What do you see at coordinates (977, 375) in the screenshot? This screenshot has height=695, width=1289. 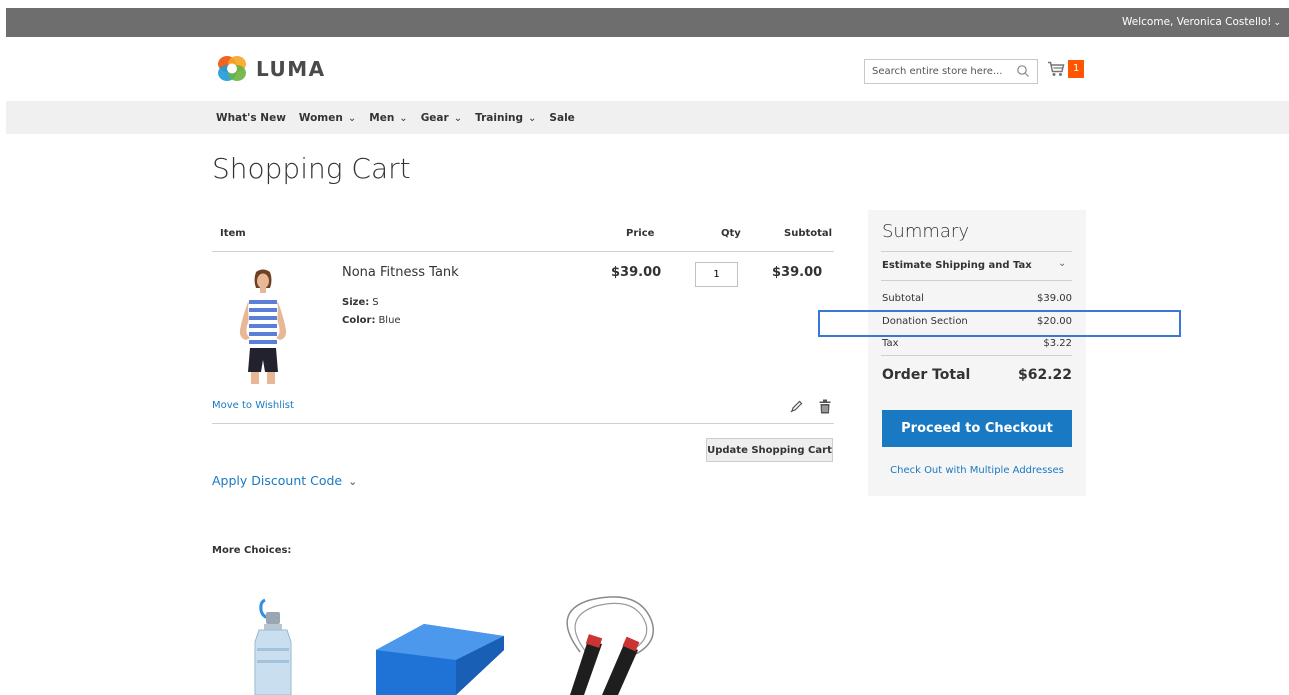 I see `summary-row-order-total: Order Total $62.22` at bounding box center [977, 375].